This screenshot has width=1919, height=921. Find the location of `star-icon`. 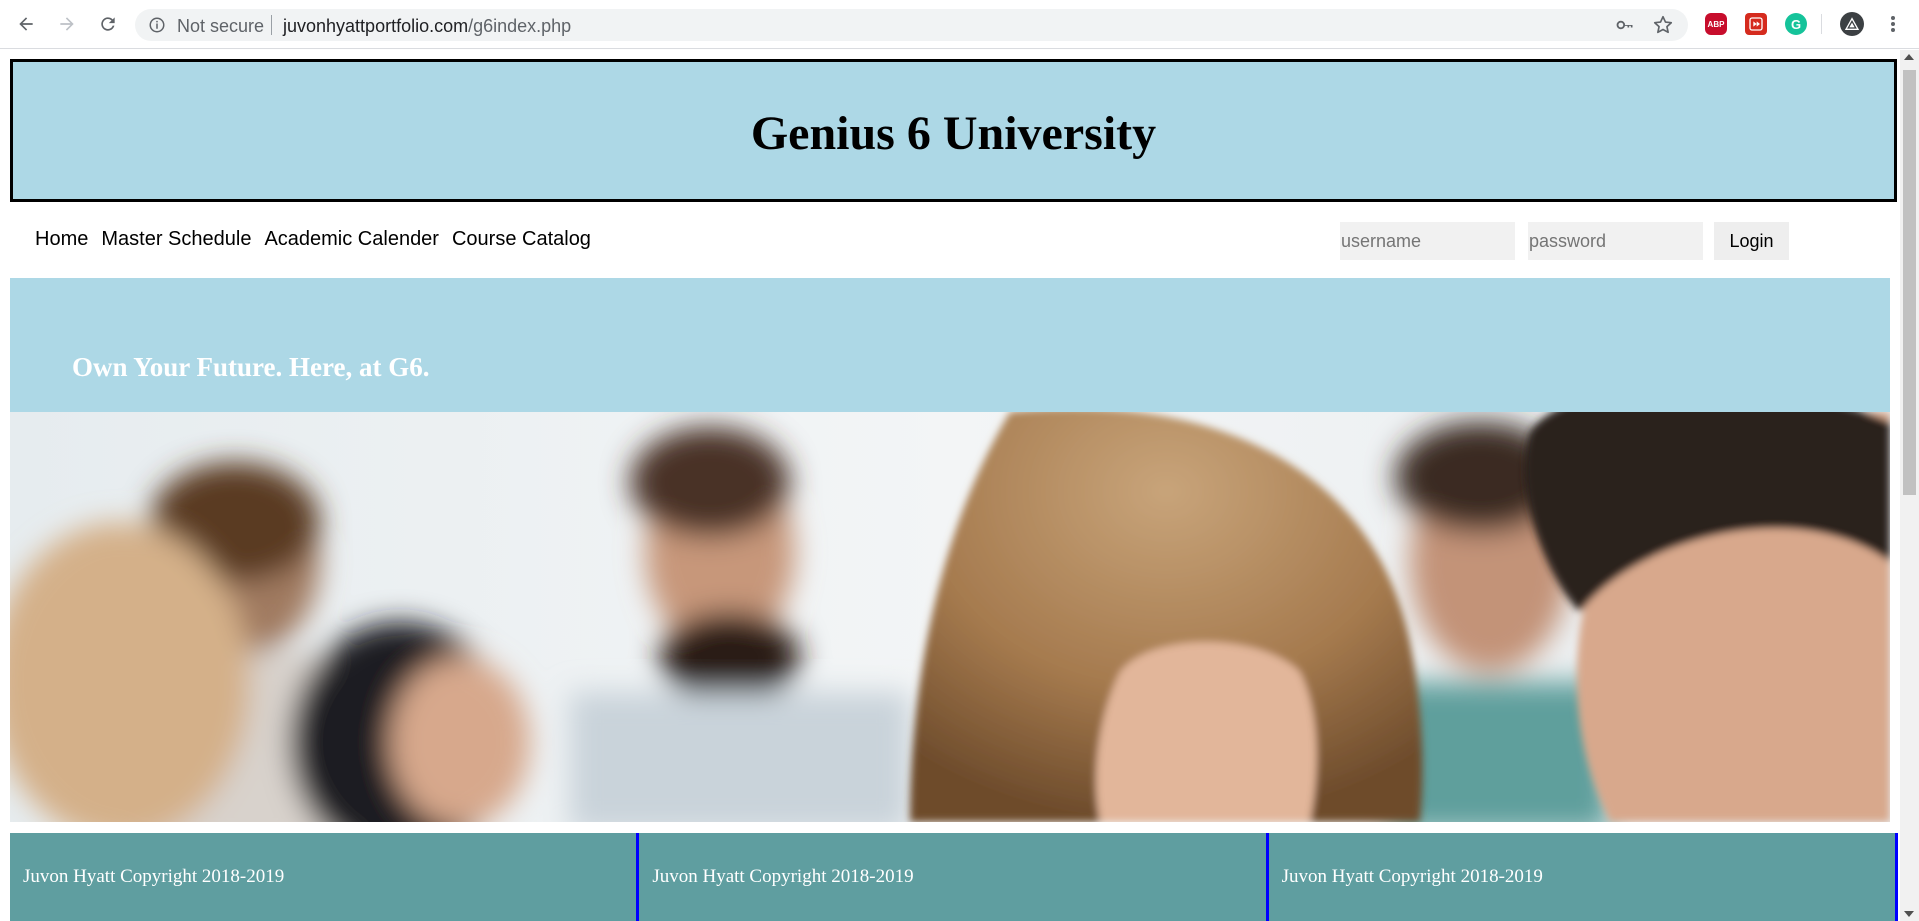

star-icon is located at coordinates (1663, 25).